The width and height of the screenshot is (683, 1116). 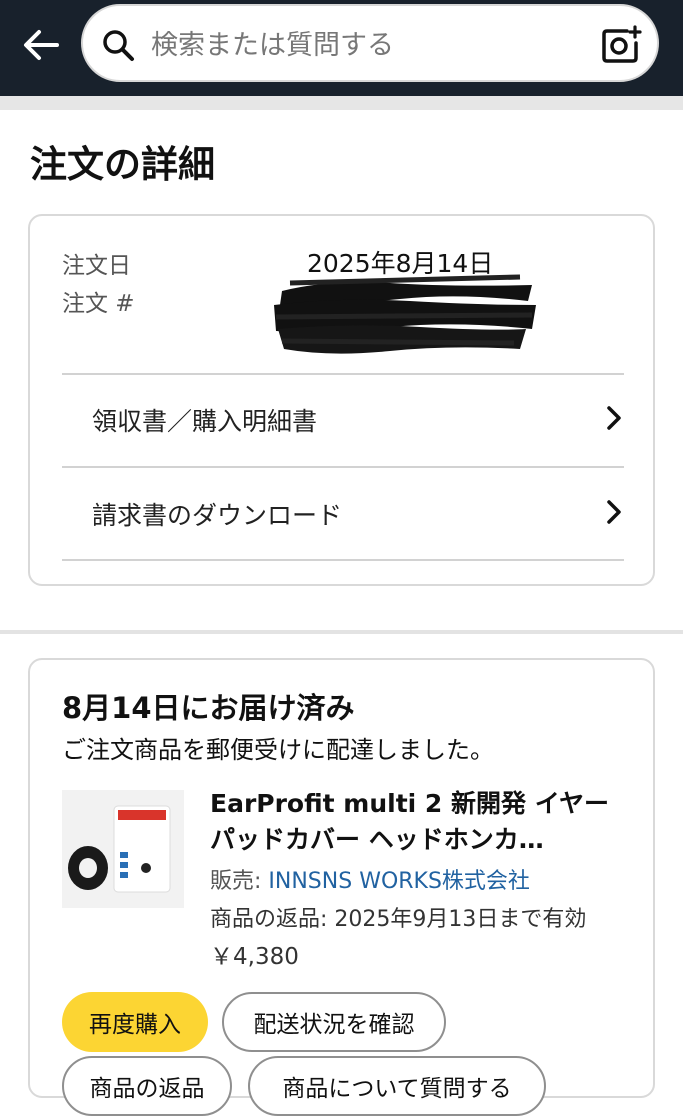 I want to click on seller-line: 販売: INNSNS WORKS株式会社, so click(x=370, y=879).